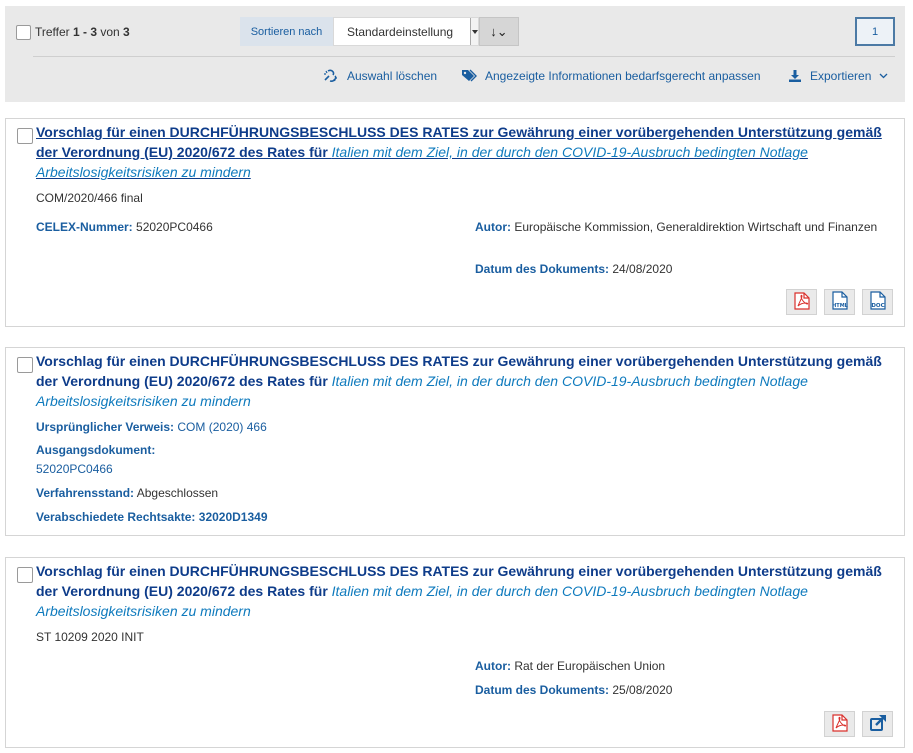 This screenshot has height=753, width=913. I want to click on doc-download-button: DOC, so click(877, 302).